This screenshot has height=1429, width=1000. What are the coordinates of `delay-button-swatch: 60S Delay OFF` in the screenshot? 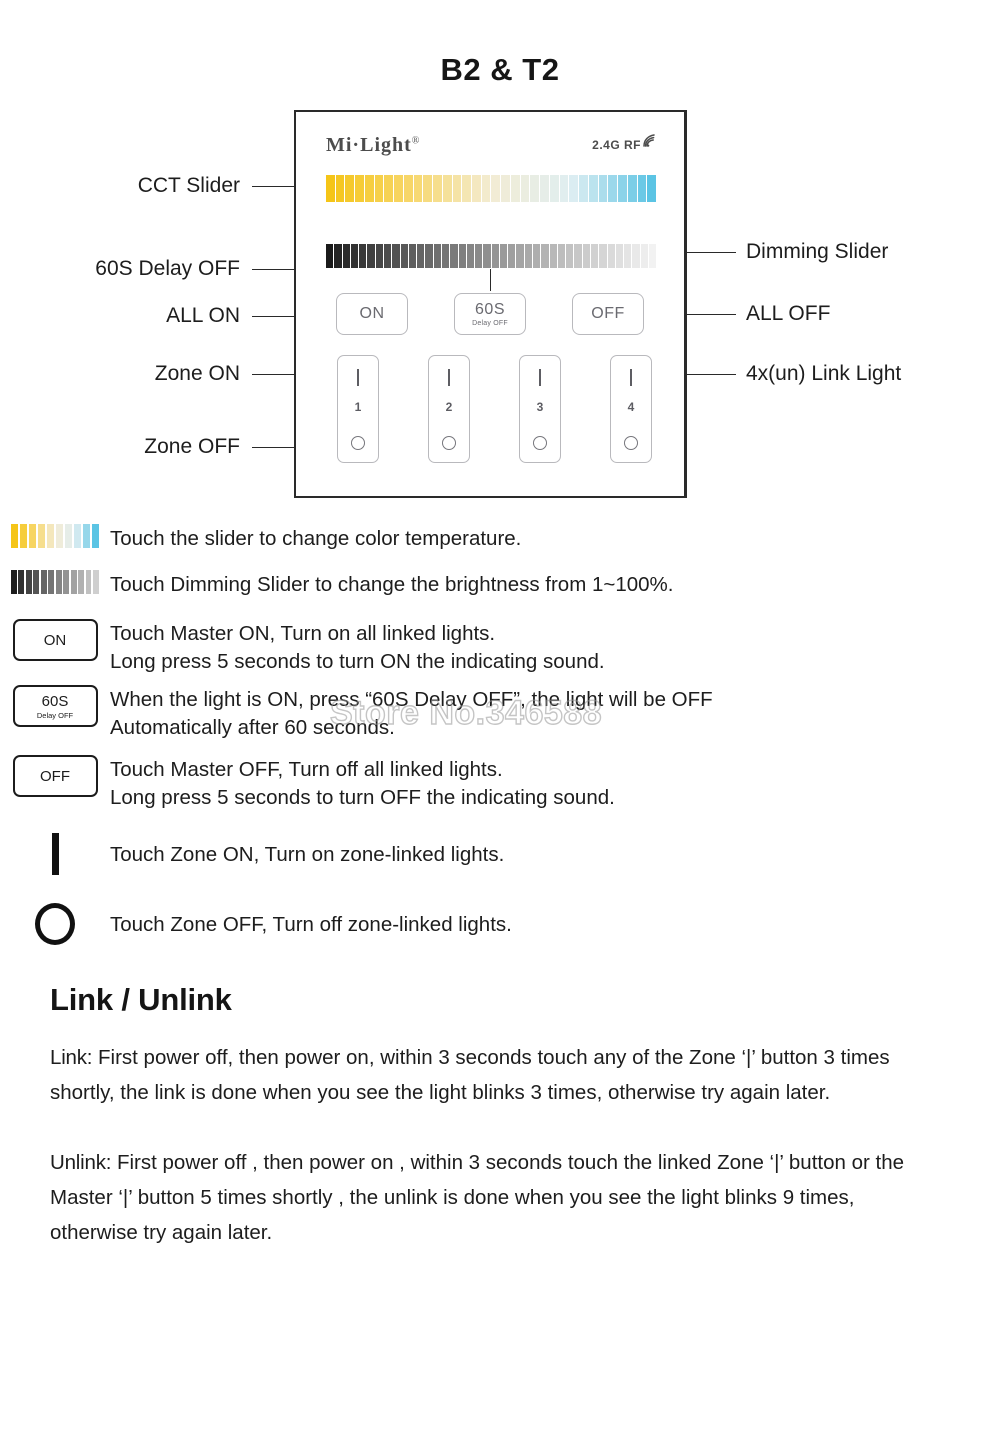 It's located at (55, 706).